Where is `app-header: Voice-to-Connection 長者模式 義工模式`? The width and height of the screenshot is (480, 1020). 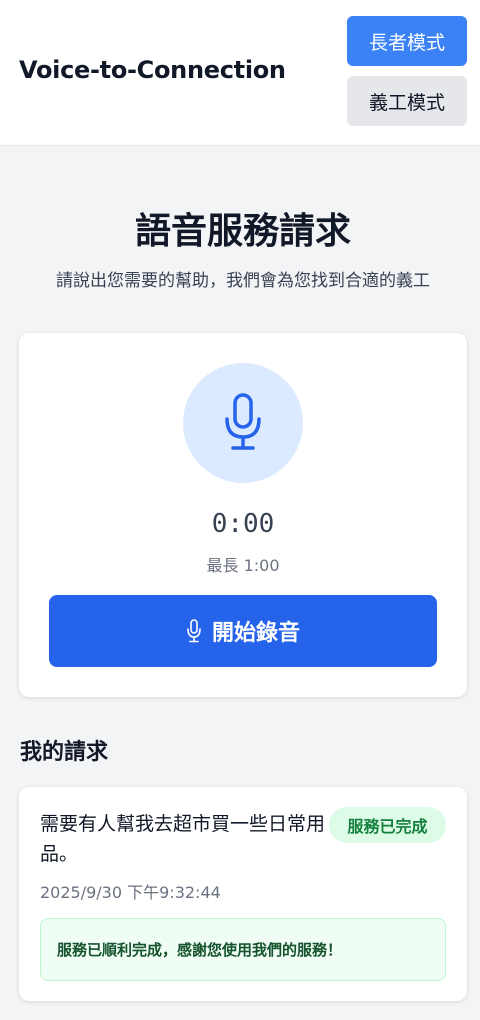 app-header: Voice-to-Connection 長者模式 義工模式 is located at coordinates (240, 73).